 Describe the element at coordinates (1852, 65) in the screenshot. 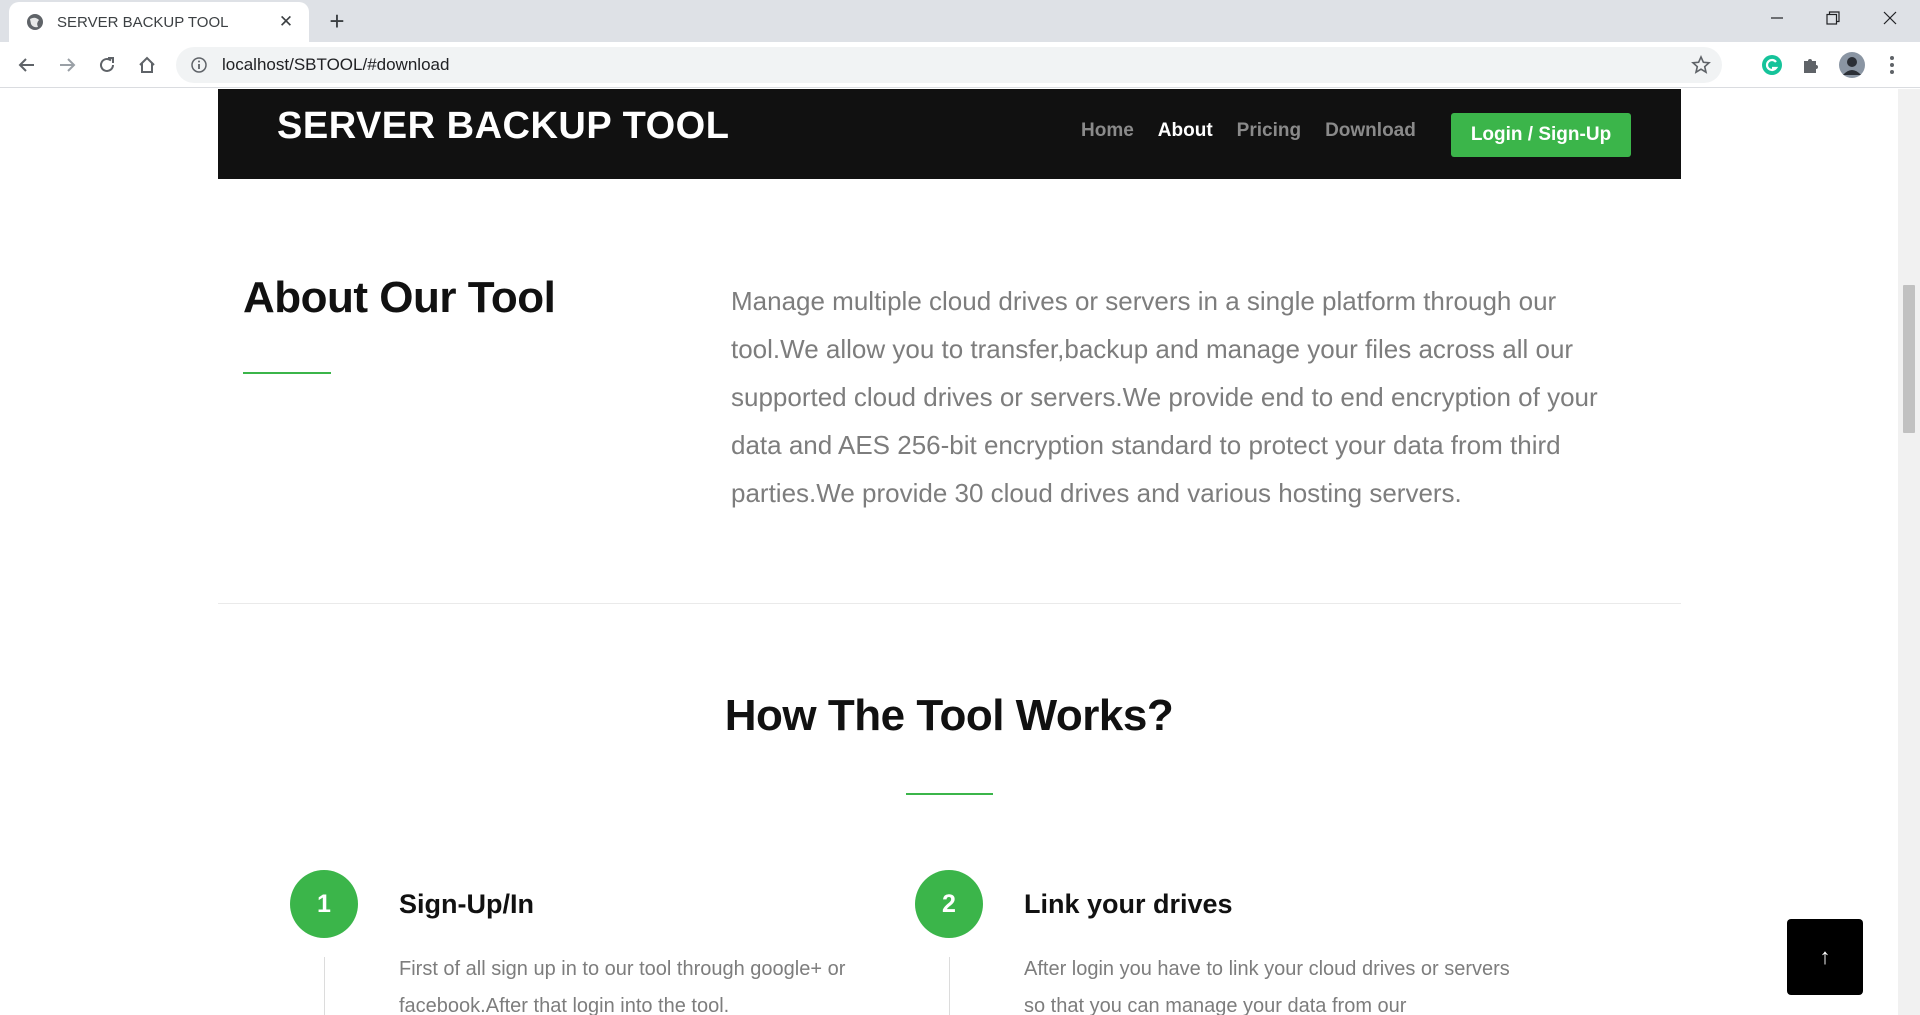

I see `profile-avatar` at that location.